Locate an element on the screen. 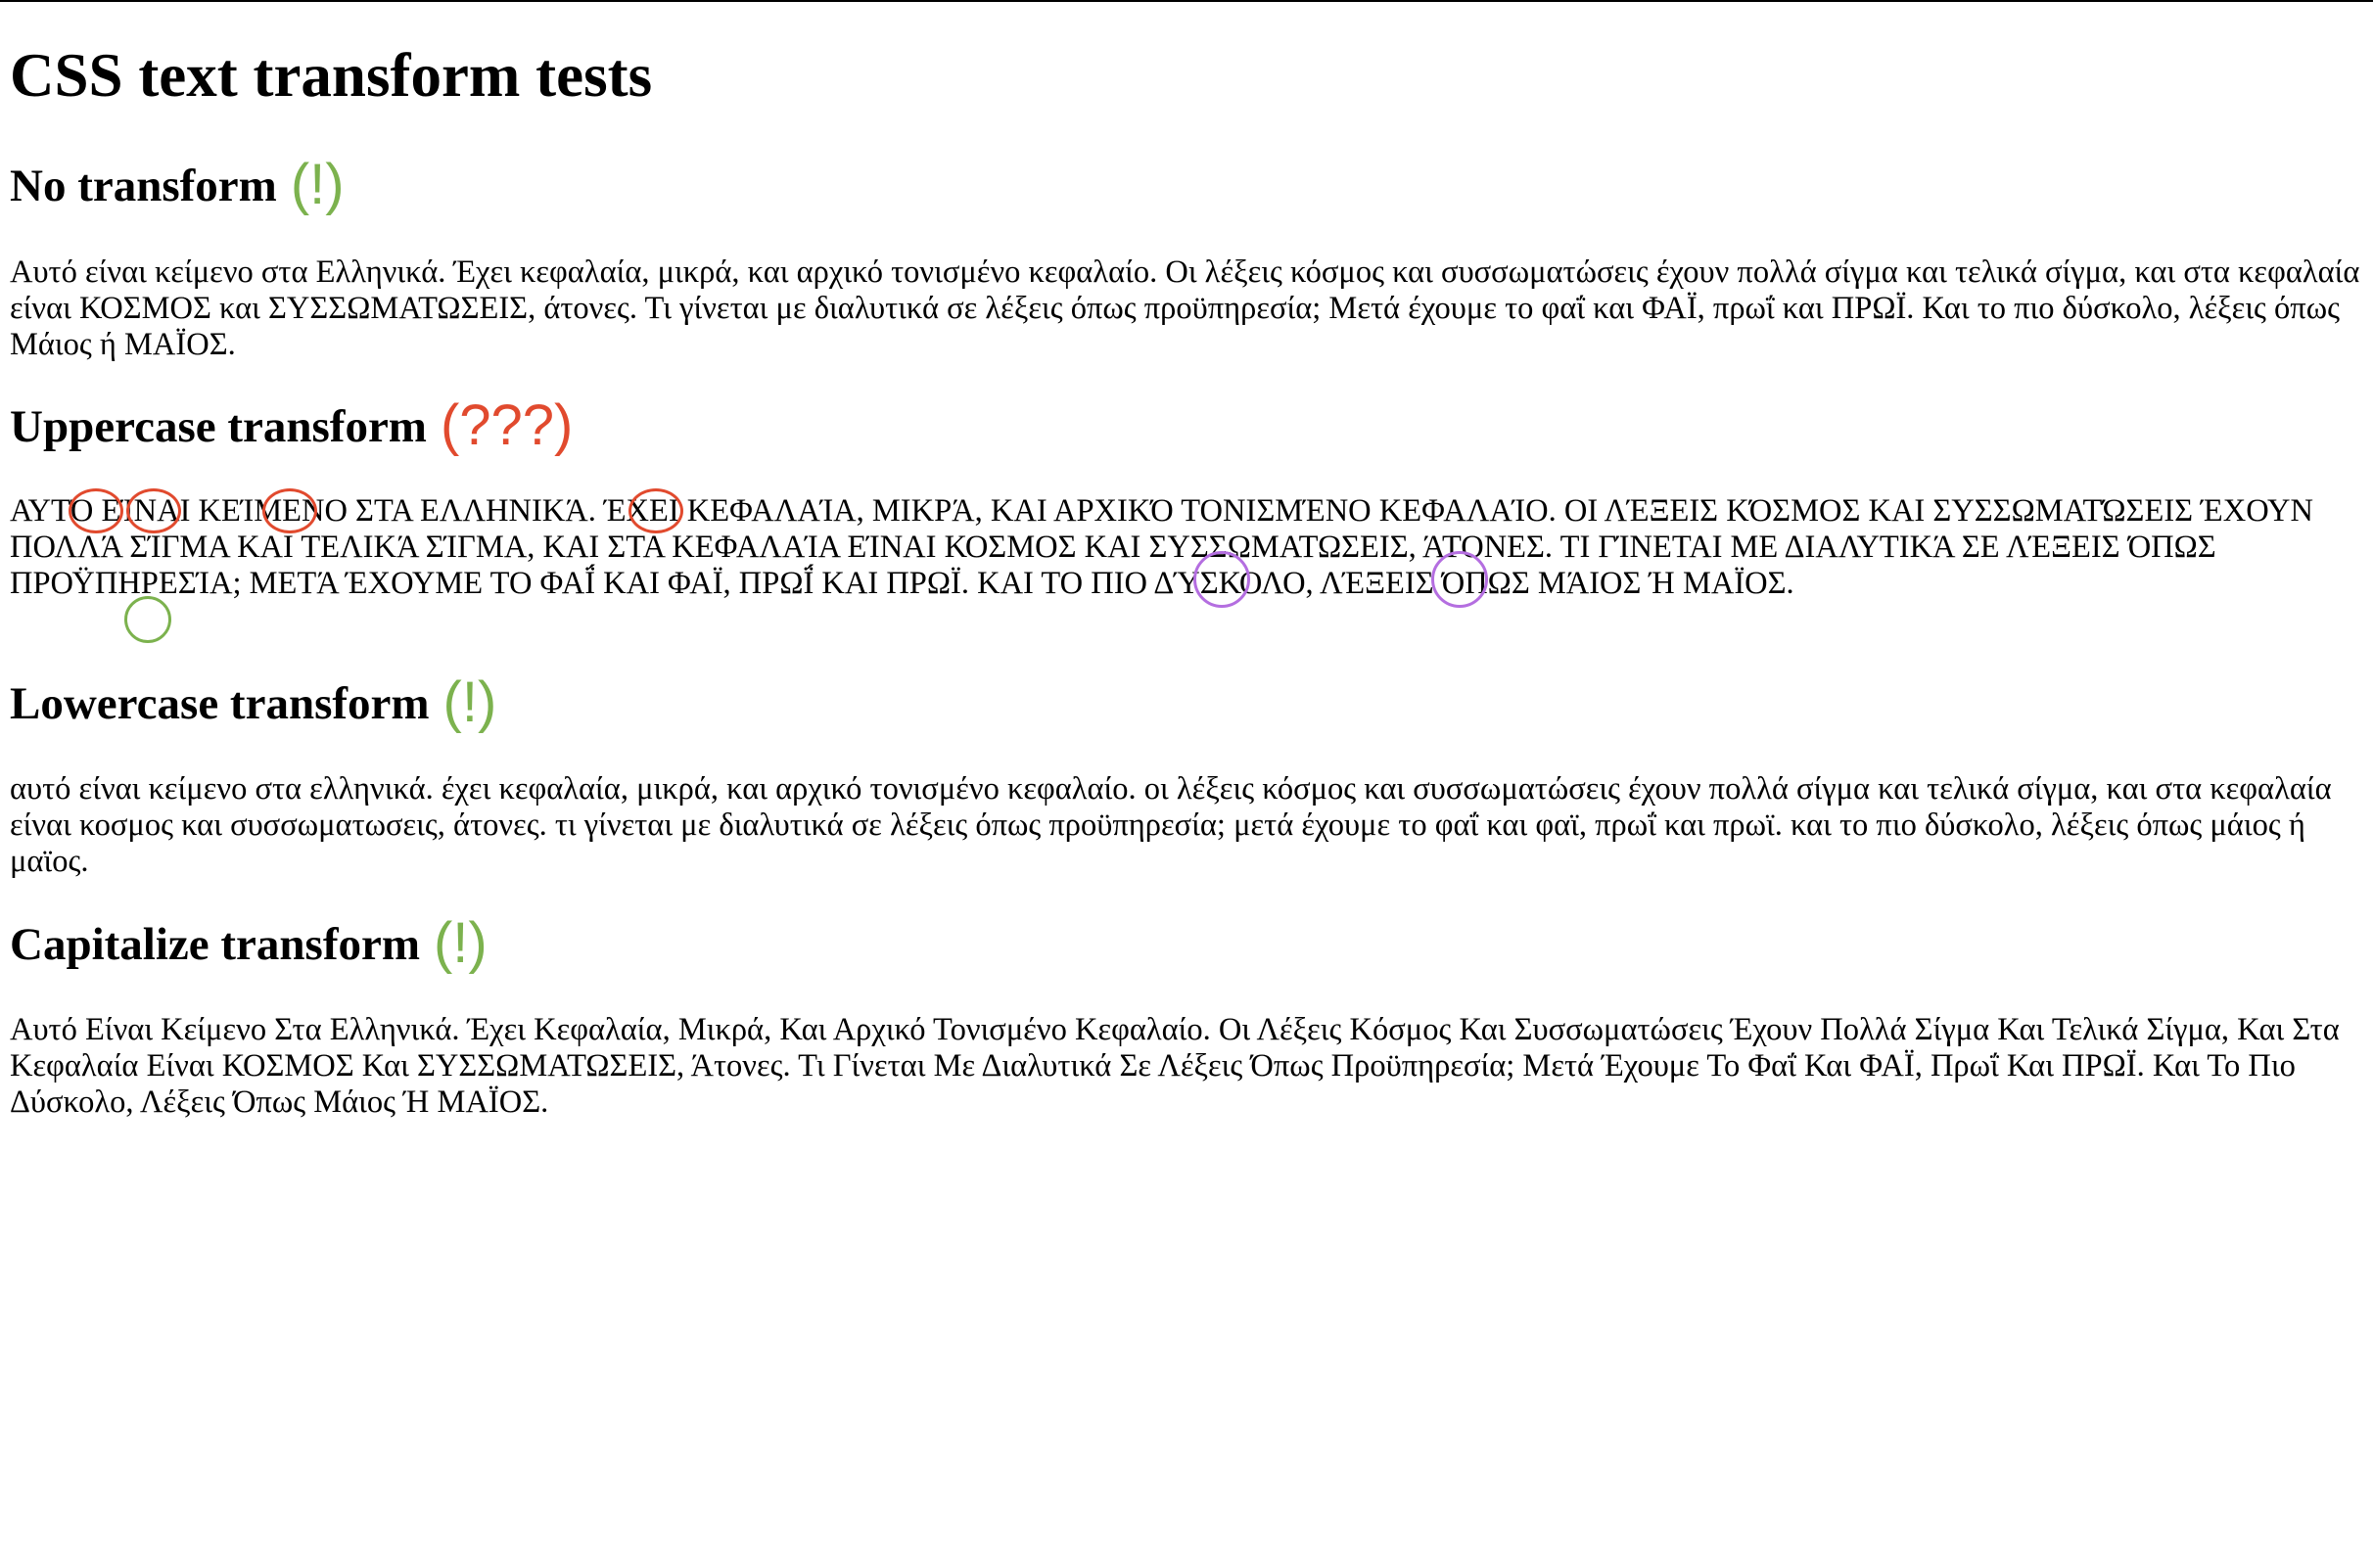  page-title: CSS text transform tests is located at coordinates (331, 75).